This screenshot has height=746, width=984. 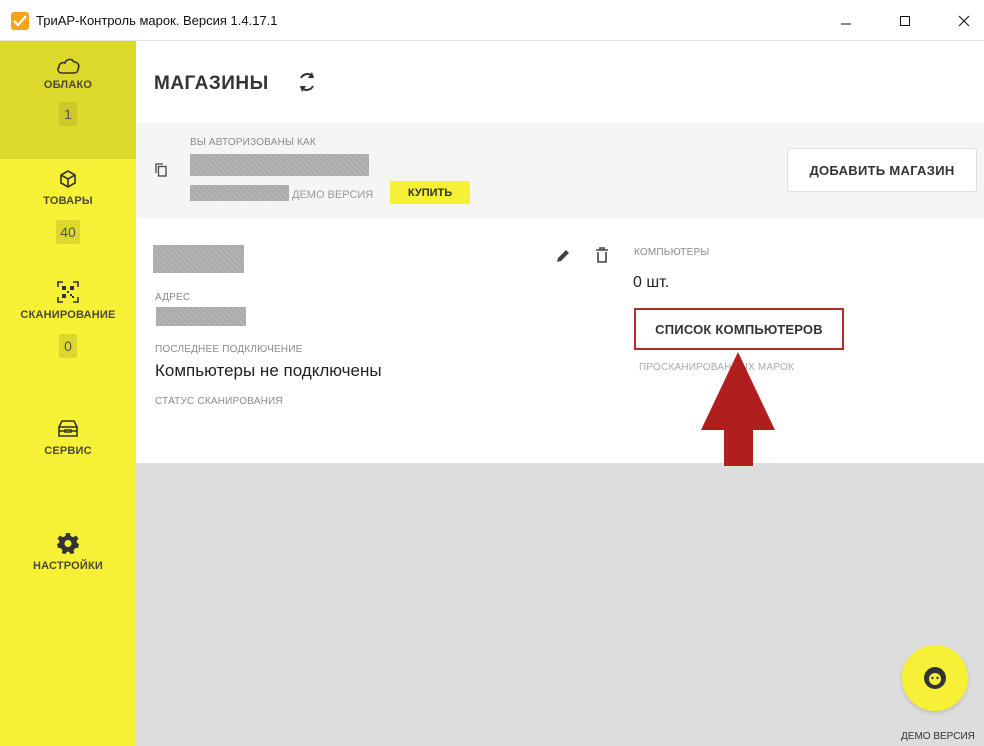 I want to click on count-badge: 0, so click(x=68, y=346).